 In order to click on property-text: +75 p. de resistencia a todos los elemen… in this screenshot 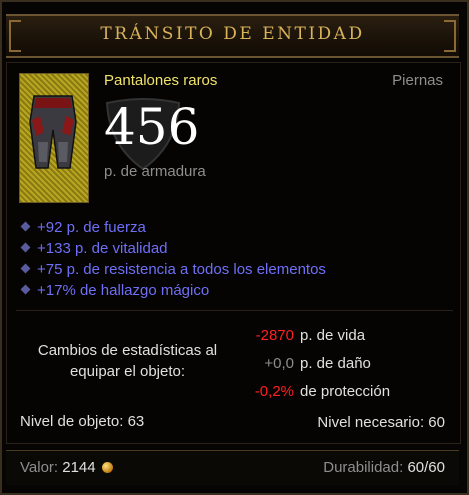, I will do `click(181, 269)`.